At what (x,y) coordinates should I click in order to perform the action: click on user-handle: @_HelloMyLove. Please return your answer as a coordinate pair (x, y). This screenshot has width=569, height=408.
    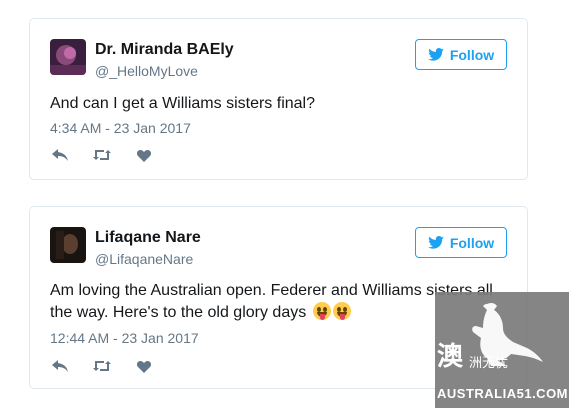
    Looking at the image, I should click on (146, 71).